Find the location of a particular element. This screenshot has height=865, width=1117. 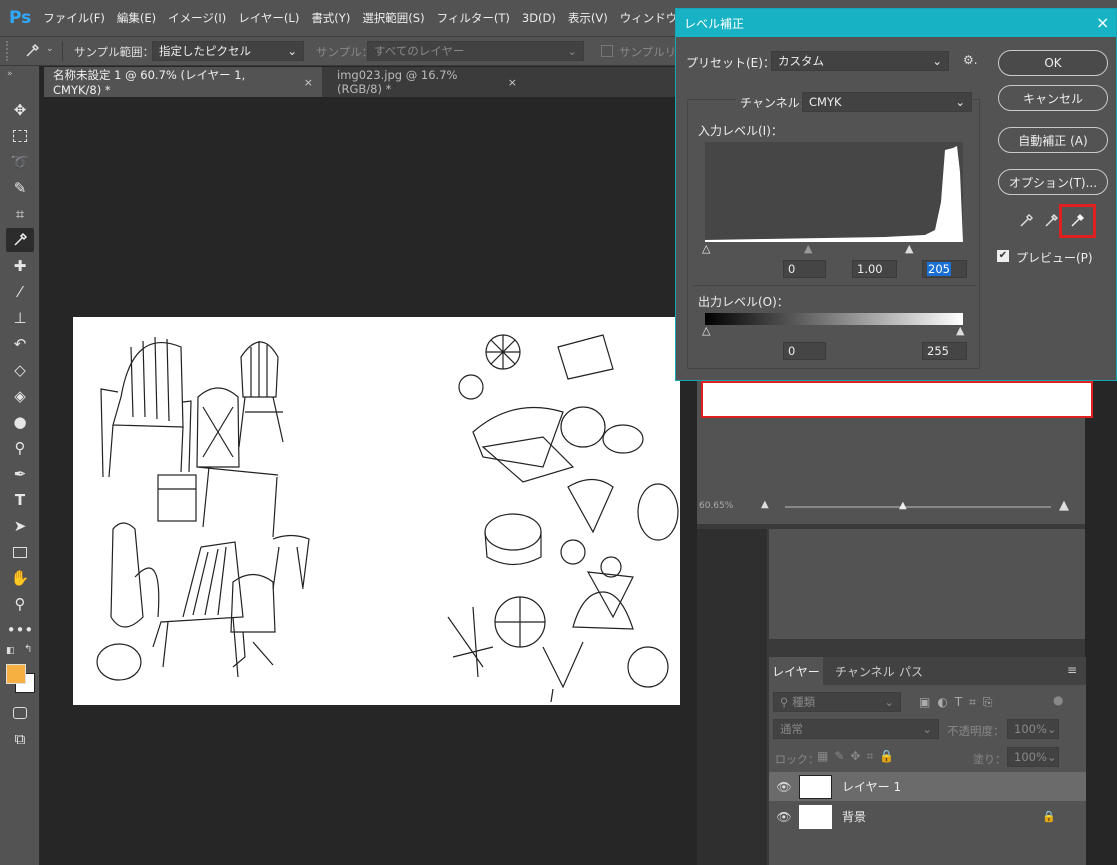

tab-paths: パス is located at coordinates (911, 671).